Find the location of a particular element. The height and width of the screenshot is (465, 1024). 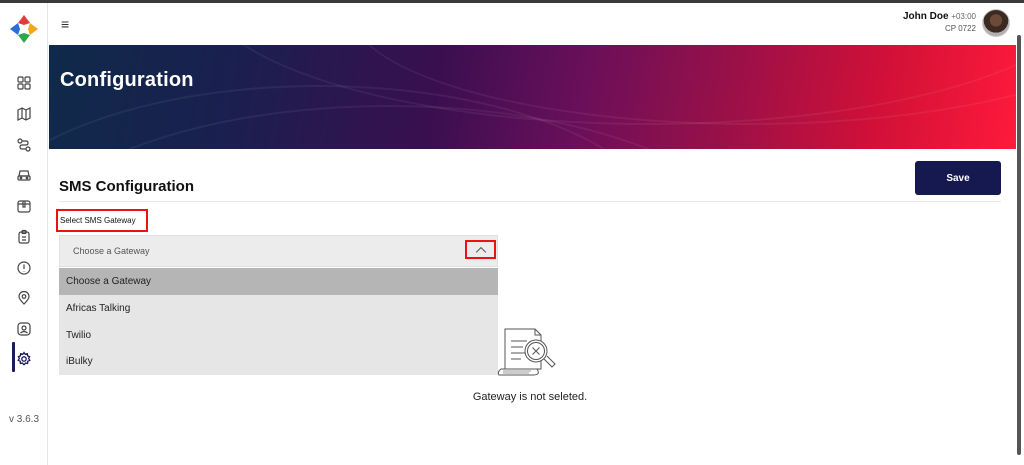

route-icon is located at coordinates (24, 145).